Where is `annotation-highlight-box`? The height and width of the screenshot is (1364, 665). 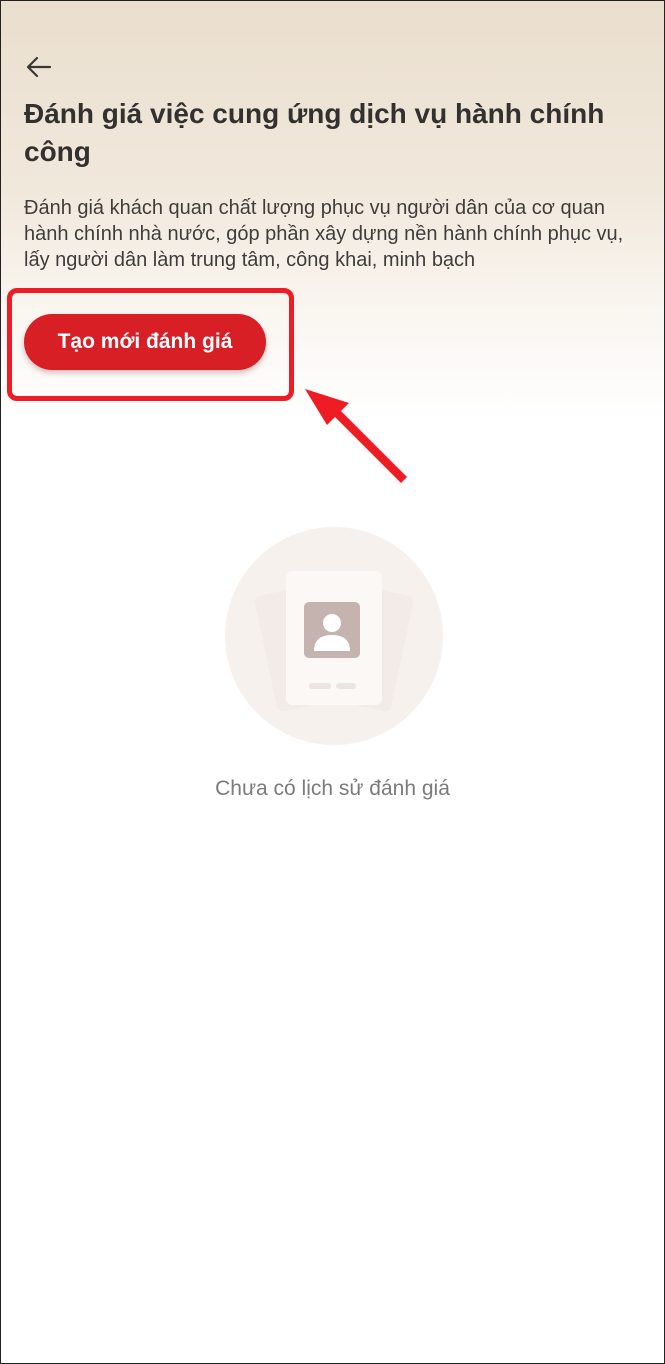 annotation-highlight-box is located at coordinates (150, 344).